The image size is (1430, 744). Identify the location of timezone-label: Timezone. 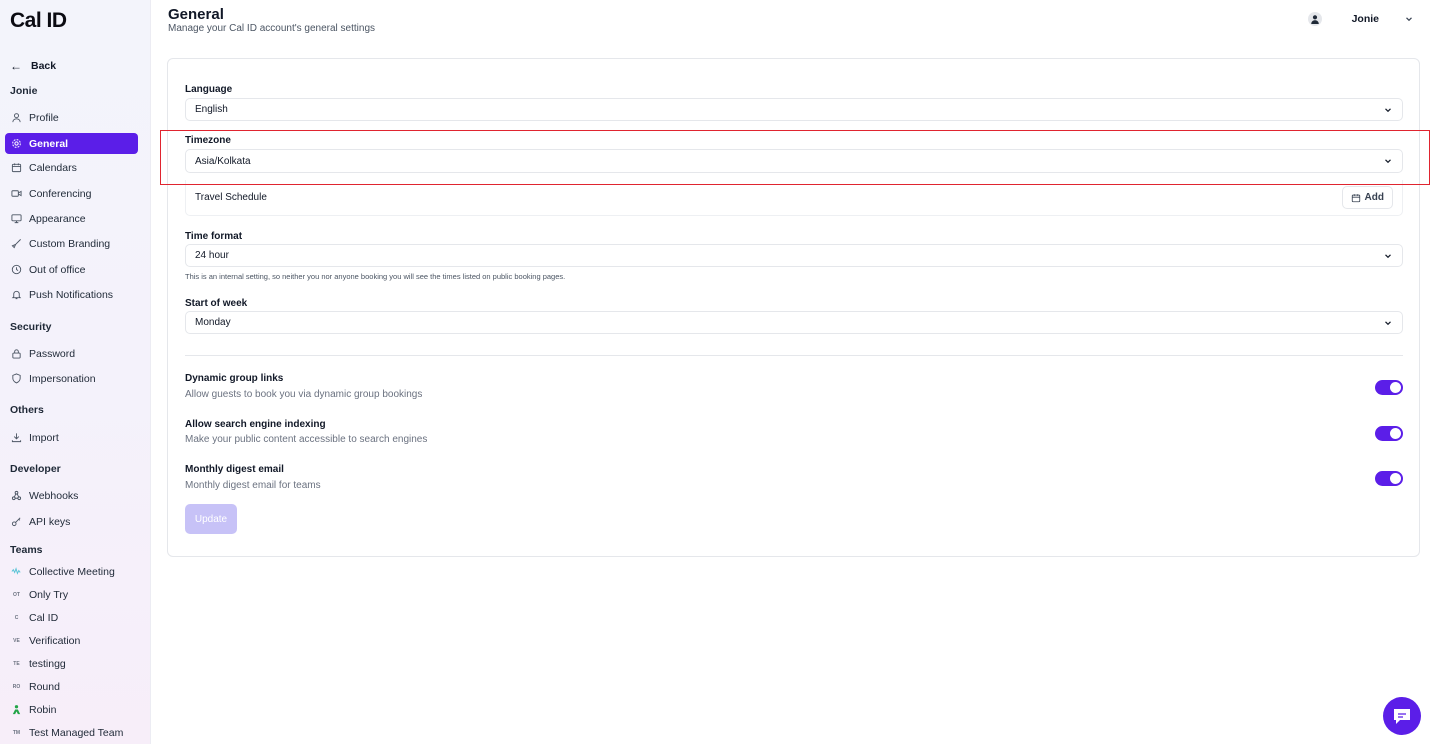
(208, 140).